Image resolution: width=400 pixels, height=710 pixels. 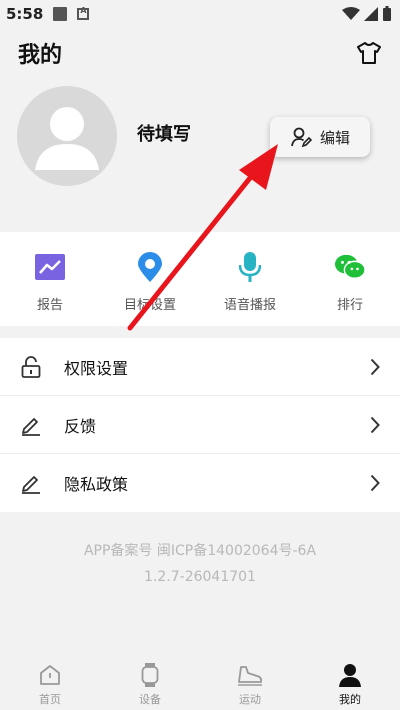 I want to click on menu-label: 反馈, so click(x=80, y=426).